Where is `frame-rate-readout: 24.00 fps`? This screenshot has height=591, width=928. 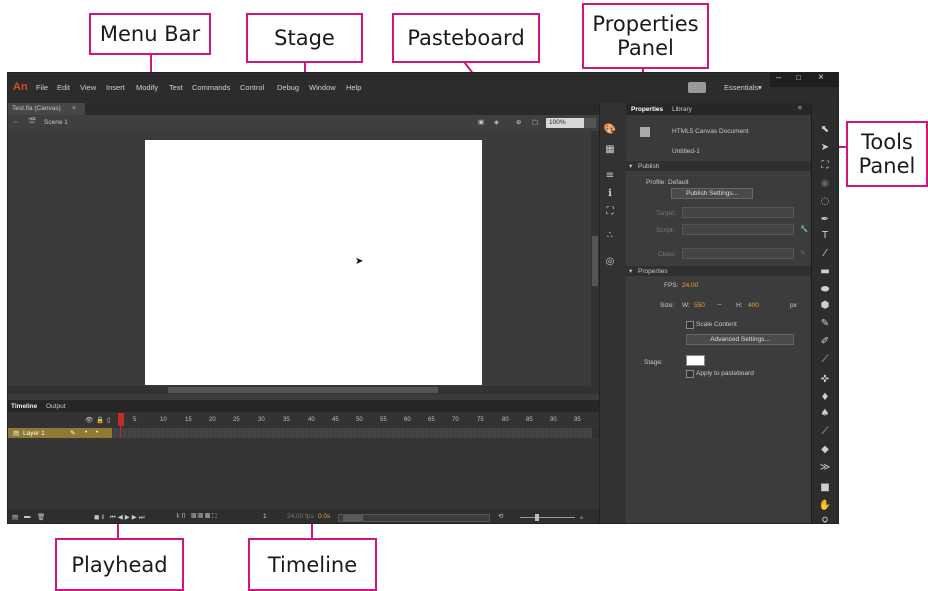
frame-rate-readout: 24.00 fps is located at coordinates (300, 516).